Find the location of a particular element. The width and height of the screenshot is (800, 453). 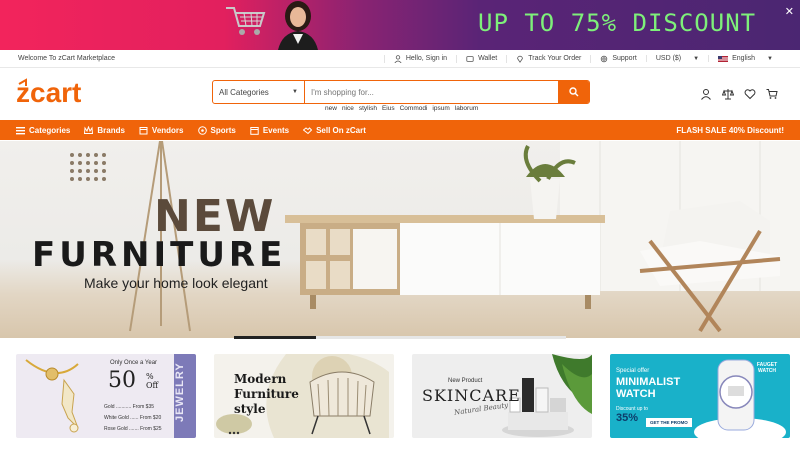

watch-title: MINIMALIST WATCH is located at coordinates (648, 388).